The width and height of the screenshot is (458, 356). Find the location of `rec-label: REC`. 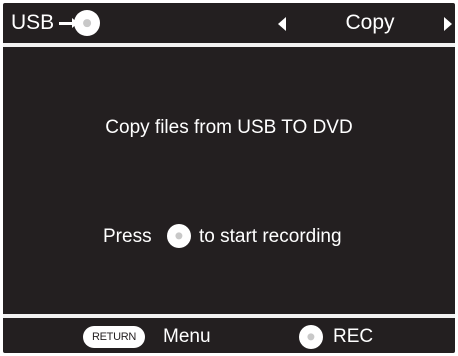

rec-label: REC is located at coordinates (353, 336).